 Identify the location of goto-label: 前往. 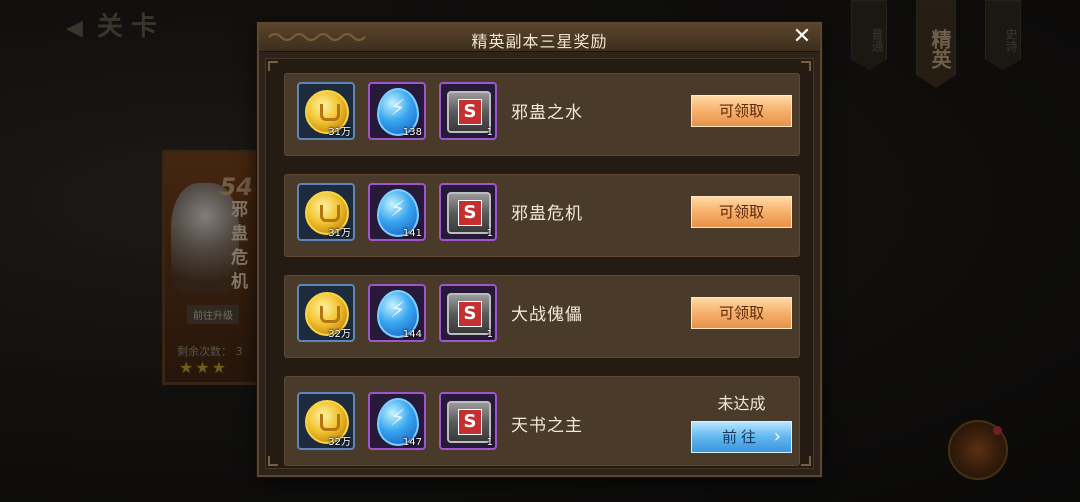
(741, 437).